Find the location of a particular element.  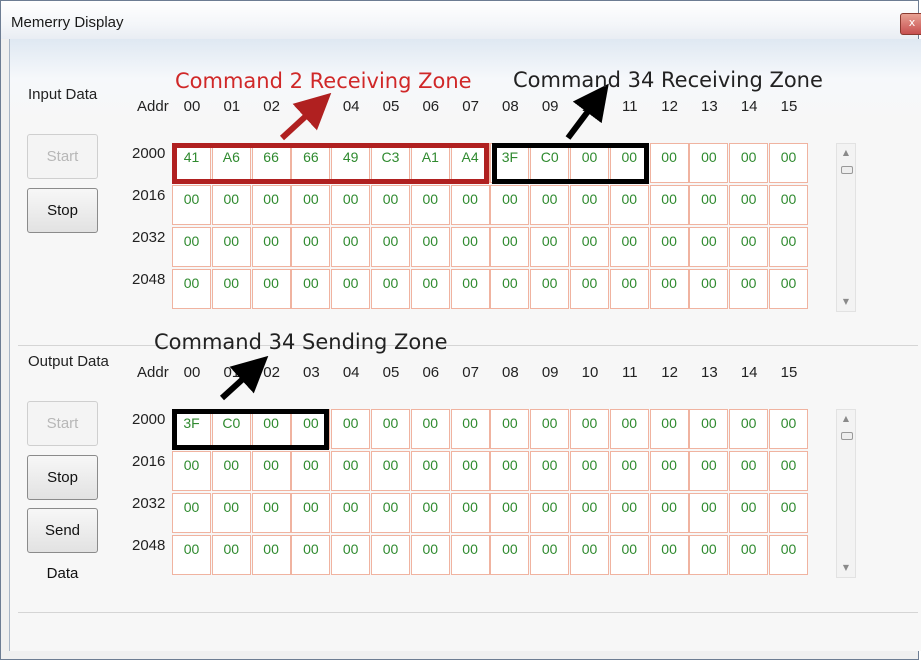

command-34-receiving-zone-label: Command 34 Receiving Zone is located at coordinates (668, 80).